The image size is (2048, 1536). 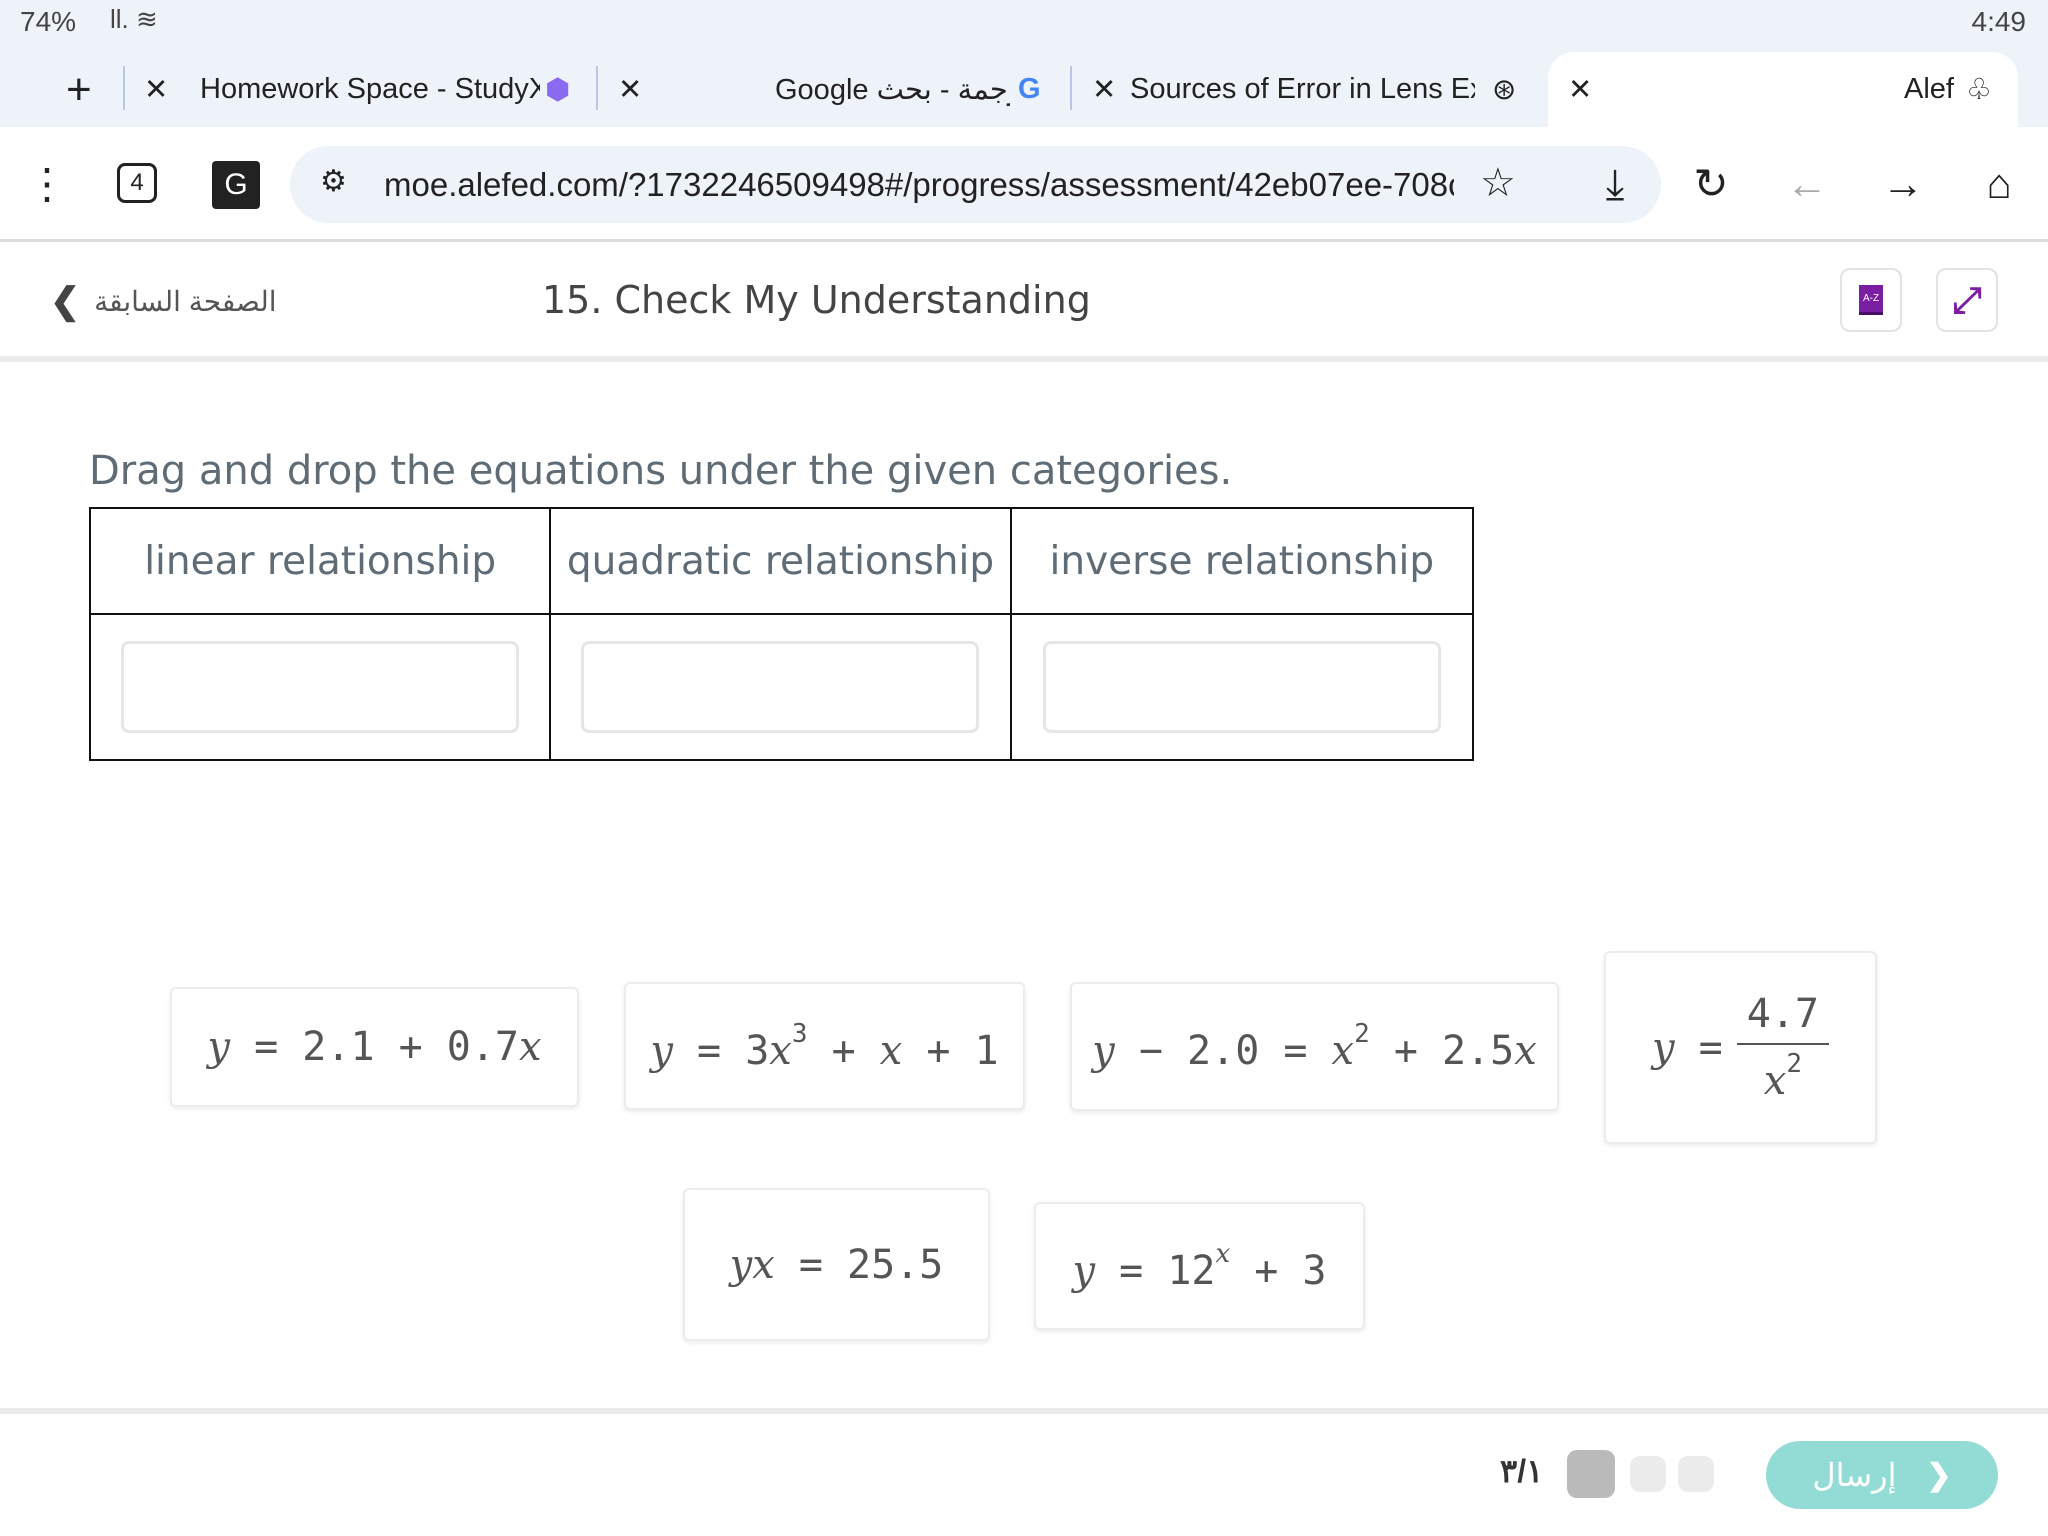 What do you see at coordinates (1029, 89) in the screenshot?
I see `google-icon: G` at bounding box center [1029, 89].